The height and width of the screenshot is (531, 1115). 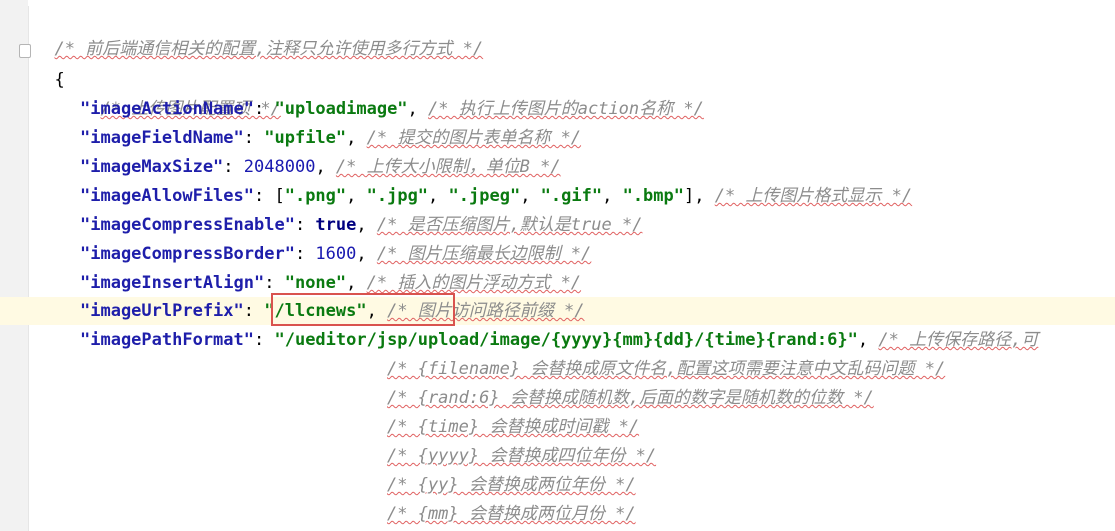 What do you see at coordinates (187, 225) in the screenshot?
I see `config-key: "imageCompressEnable"` at bounding box center [187, 225].